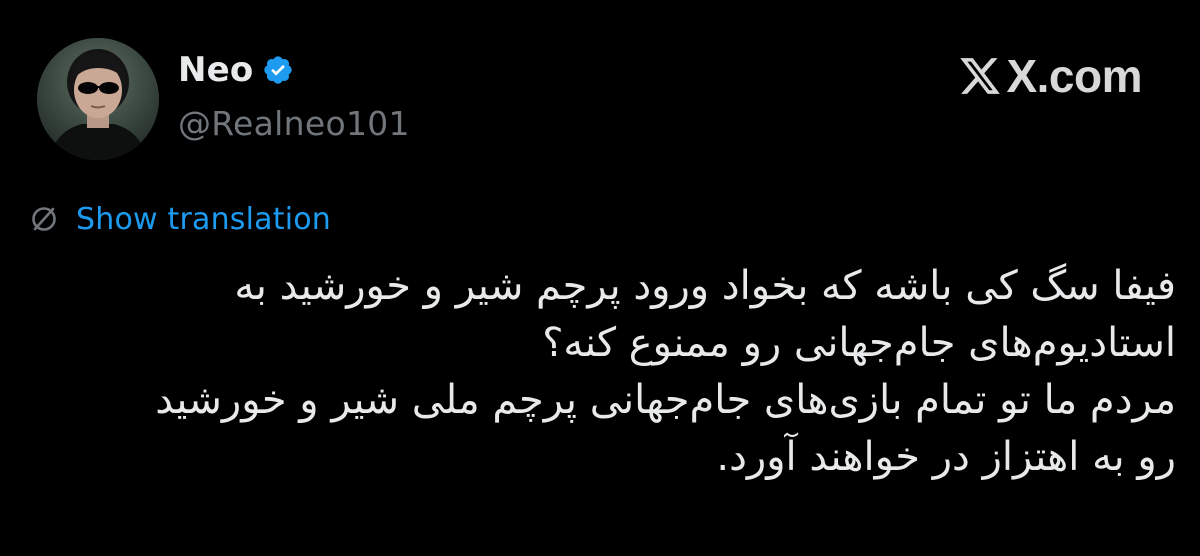 The image size is (1200, 556). Describe the element at coordinates (294, 95) in the screenshot. I see `author-block: Neo @Realneo101` at that location.